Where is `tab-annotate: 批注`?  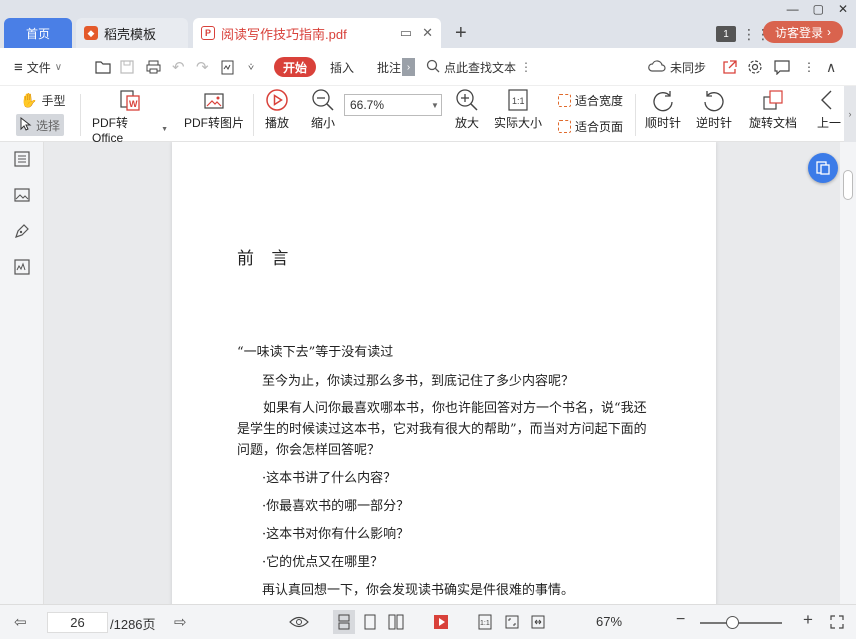
tab-annotate: 批注 is located at coordinates (389, 67).